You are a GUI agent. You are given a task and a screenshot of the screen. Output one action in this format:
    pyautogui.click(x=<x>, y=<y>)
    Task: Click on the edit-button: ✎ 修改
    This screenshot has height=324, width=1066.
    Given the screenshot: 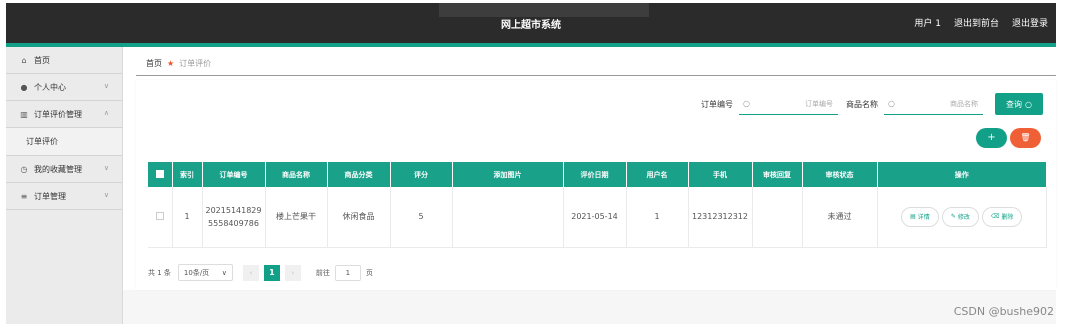 What is the action you would take?
    pyautogui.click(x=960, y=216)
    